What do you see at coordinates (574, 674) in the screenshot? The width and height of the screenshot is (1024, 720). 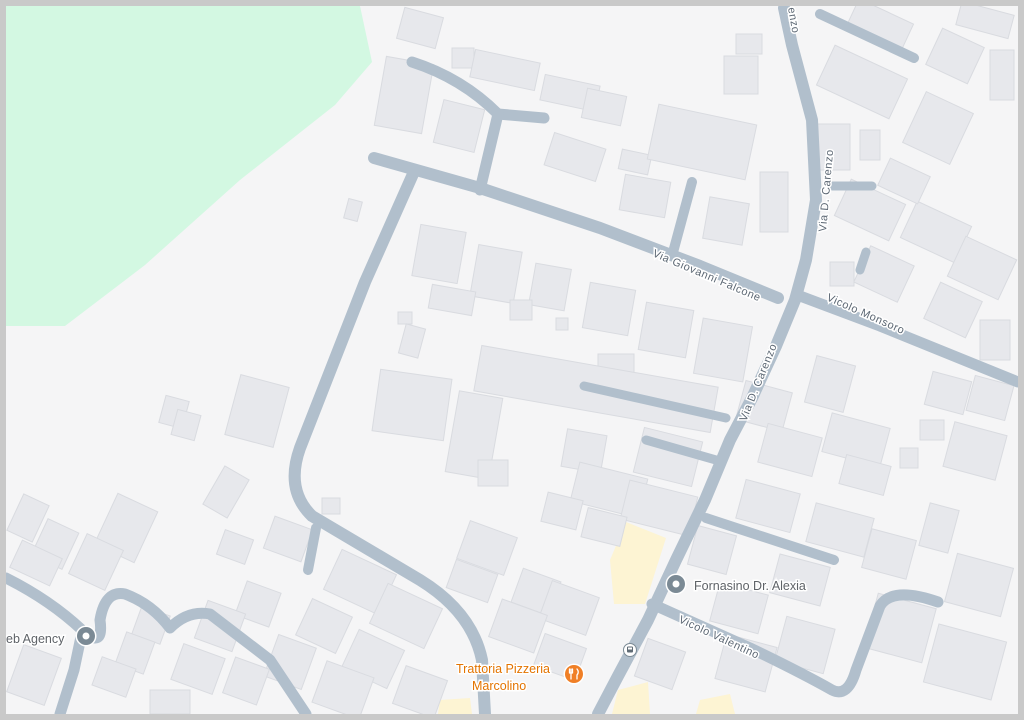 I see `restaurant-icon` at bounding box center [574, 674].